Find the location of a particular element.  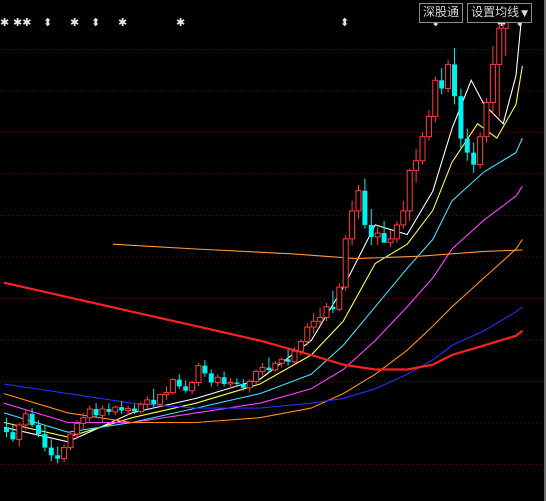

set-moving-average-button: 设置均线 ▼ is located at coordinates (499, 13).